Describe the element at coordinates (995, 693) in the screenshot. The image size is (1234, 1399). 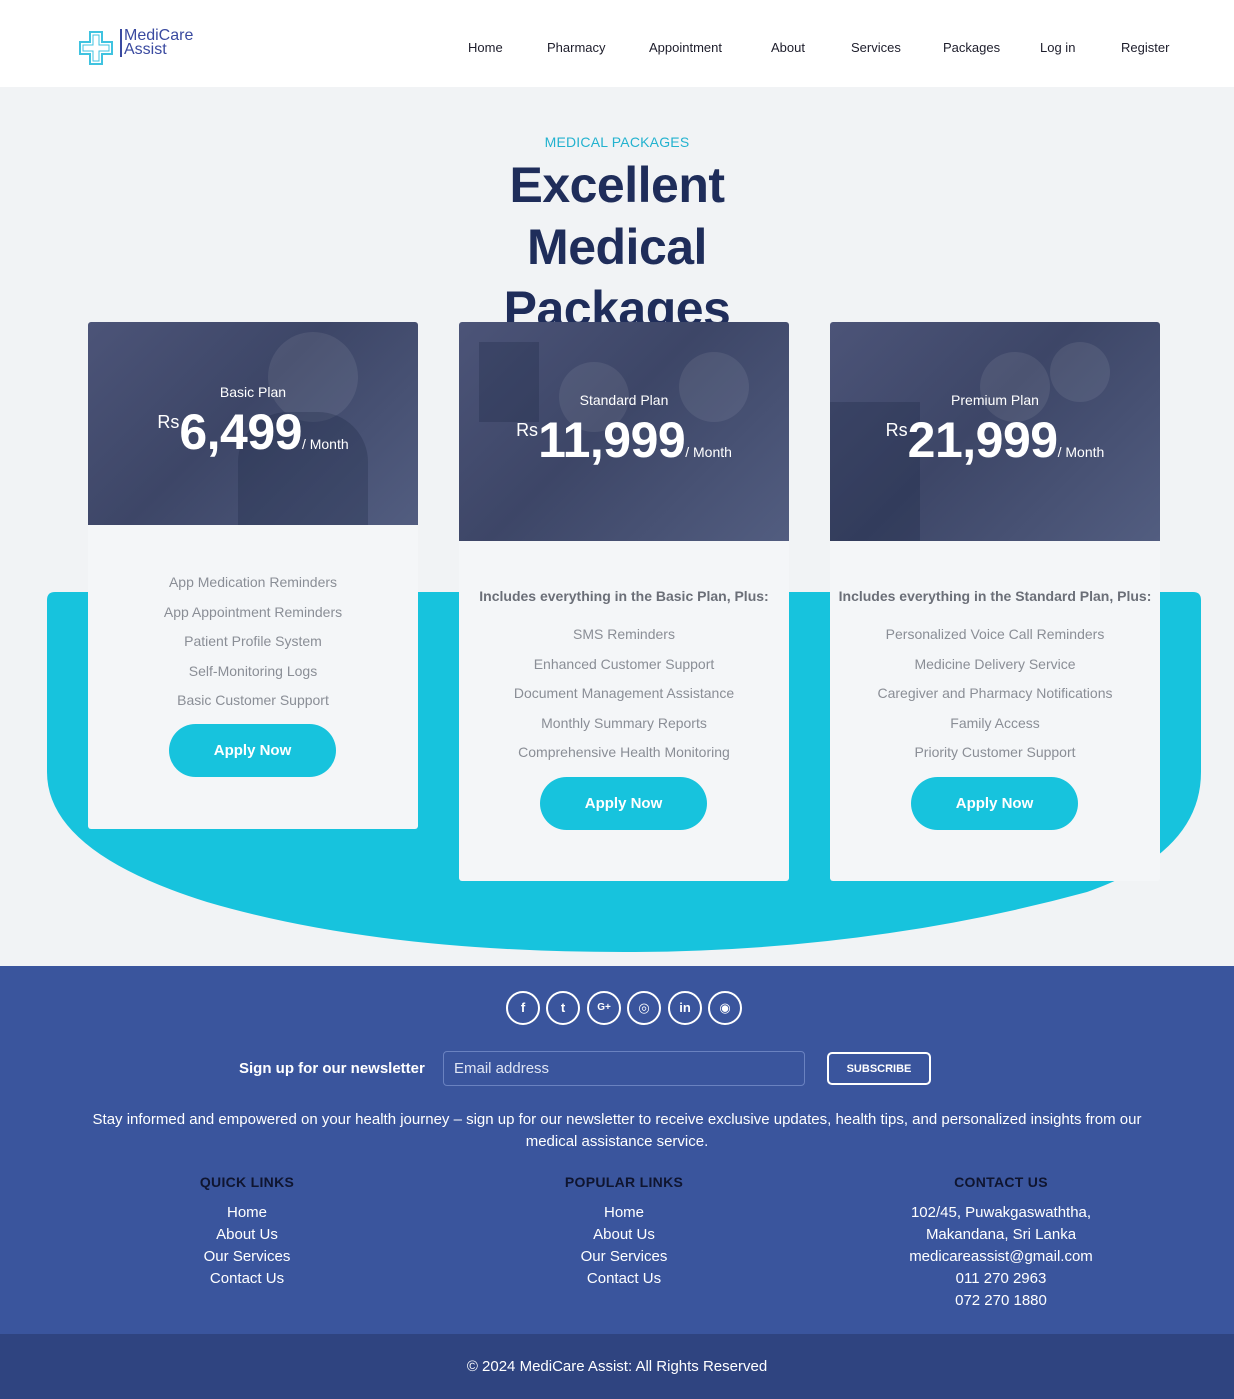
I see `feature-item: Caregiver and Pharmacy Notifications` at that location.